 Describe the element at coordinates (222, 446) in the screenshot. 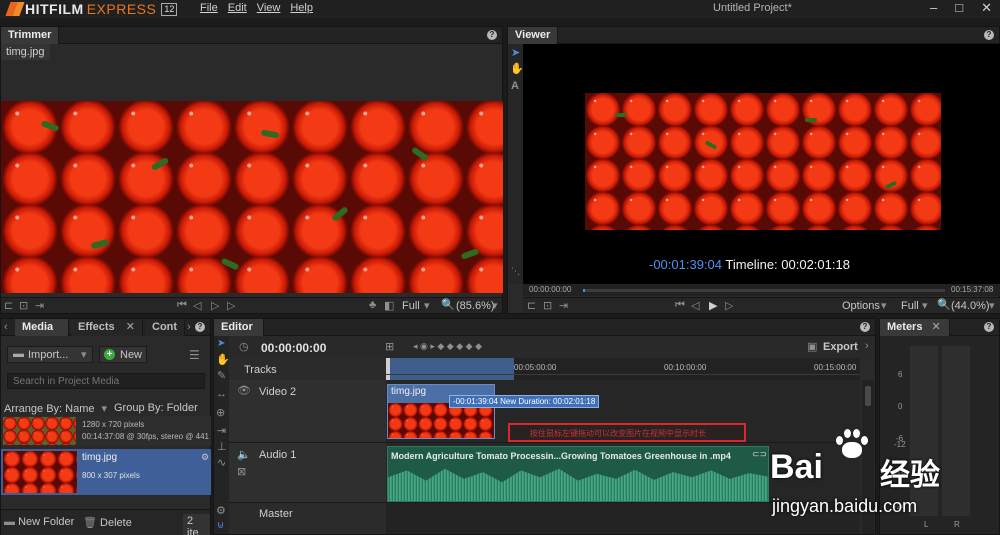

I see `roll-tool-icon: ⊥` at that location.